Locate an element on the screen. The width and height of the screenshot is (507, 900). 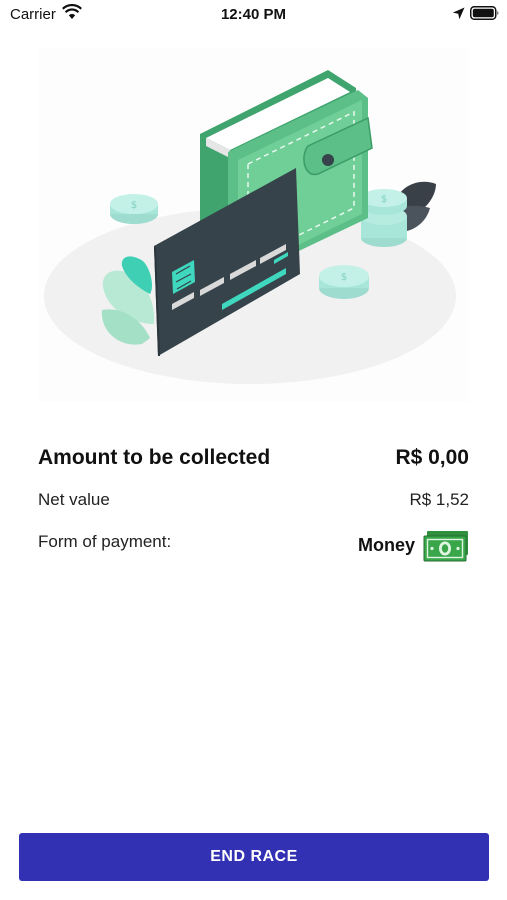
net-value: R$ 1,52 is located at coordinates (439, 499).